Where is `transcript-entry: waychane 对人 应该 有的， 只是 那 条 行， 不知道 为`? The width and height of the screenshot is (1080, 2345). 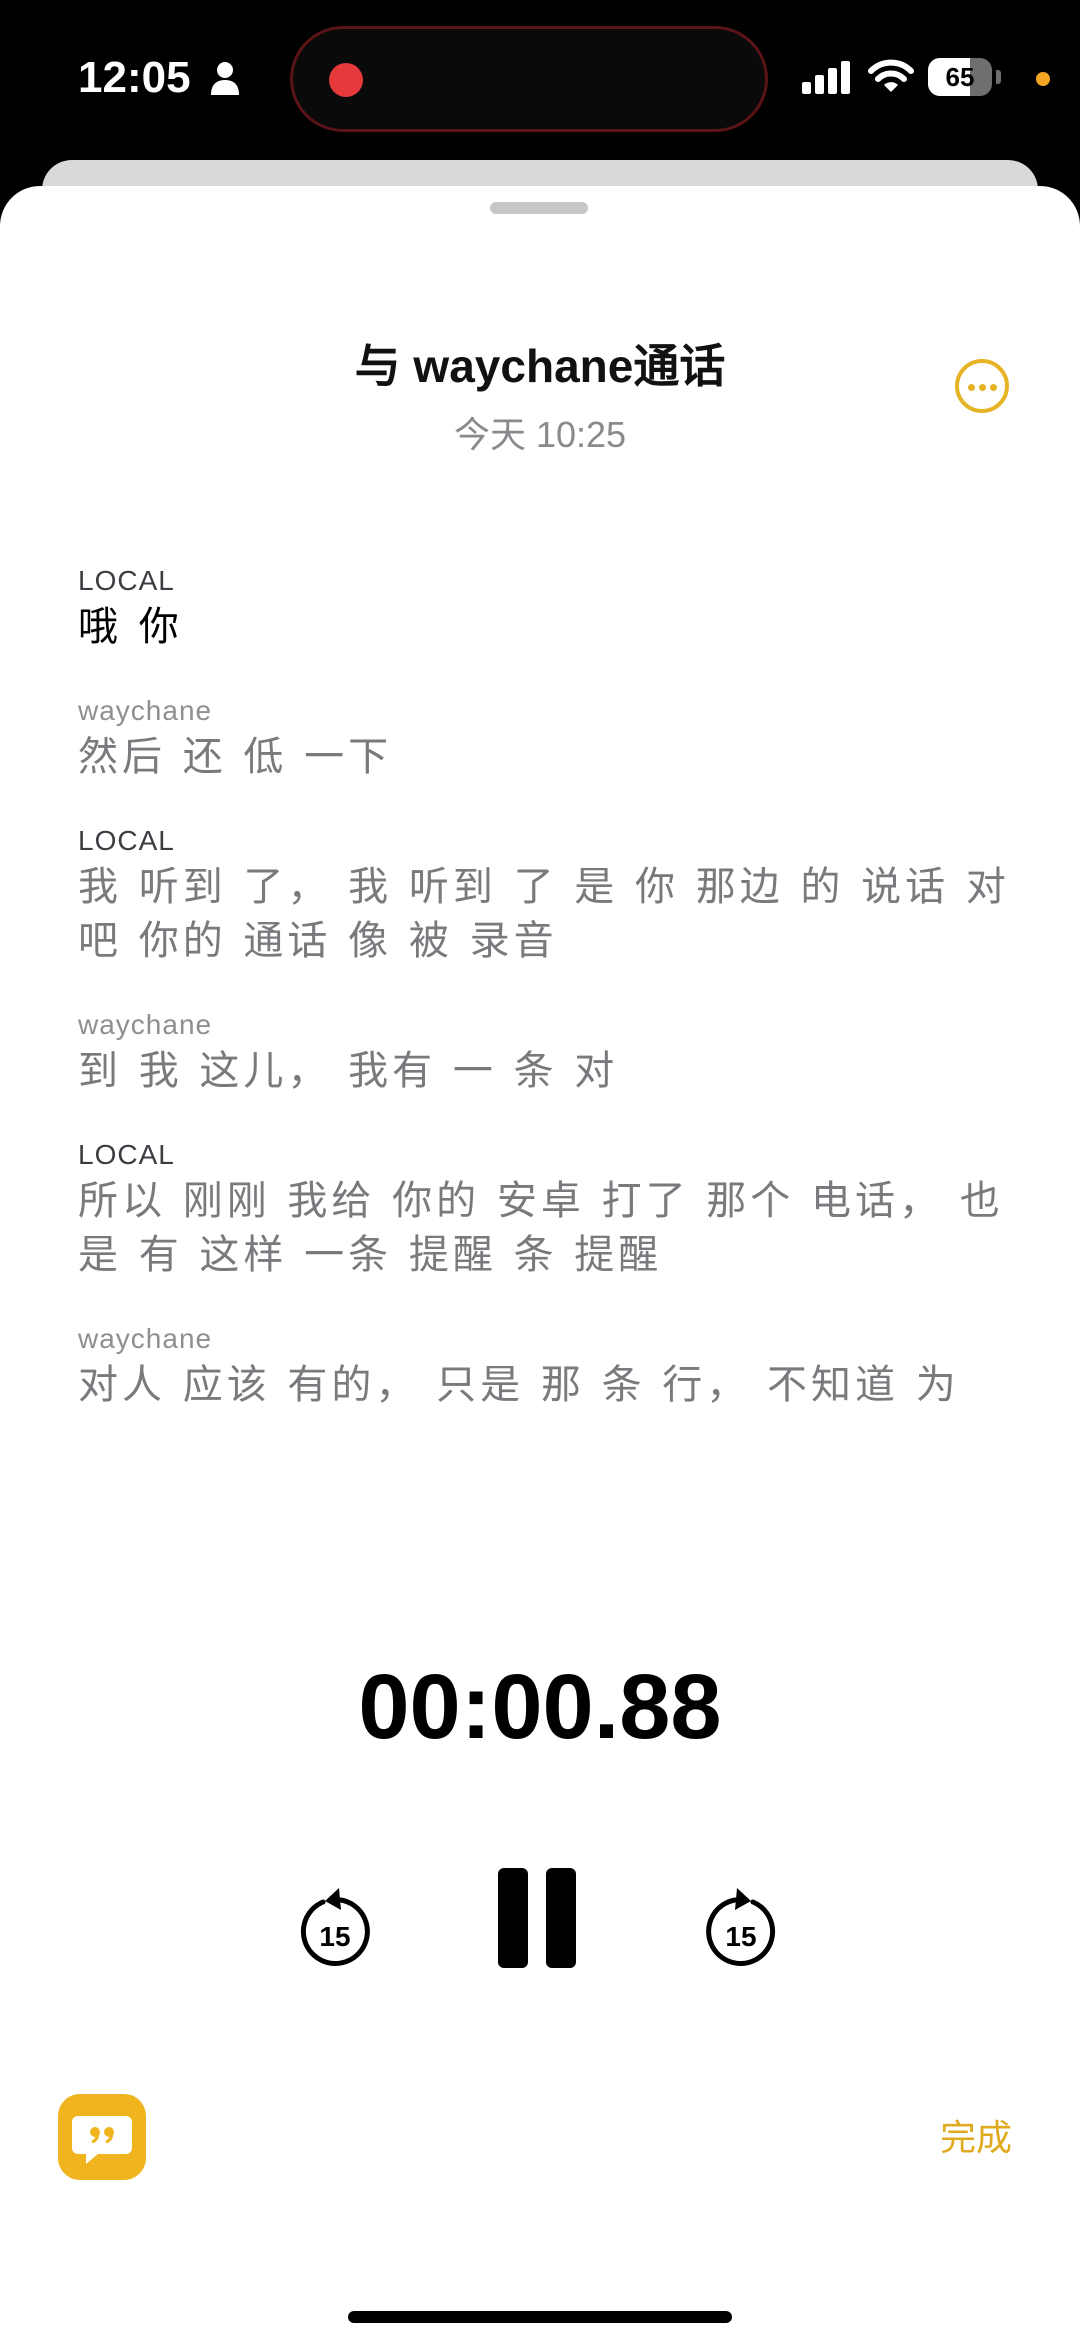 transcript-entry: waychane 对人 应该 有的， 只是 那 条 行， 不知道 为 is located at coordinates (548, 1367).